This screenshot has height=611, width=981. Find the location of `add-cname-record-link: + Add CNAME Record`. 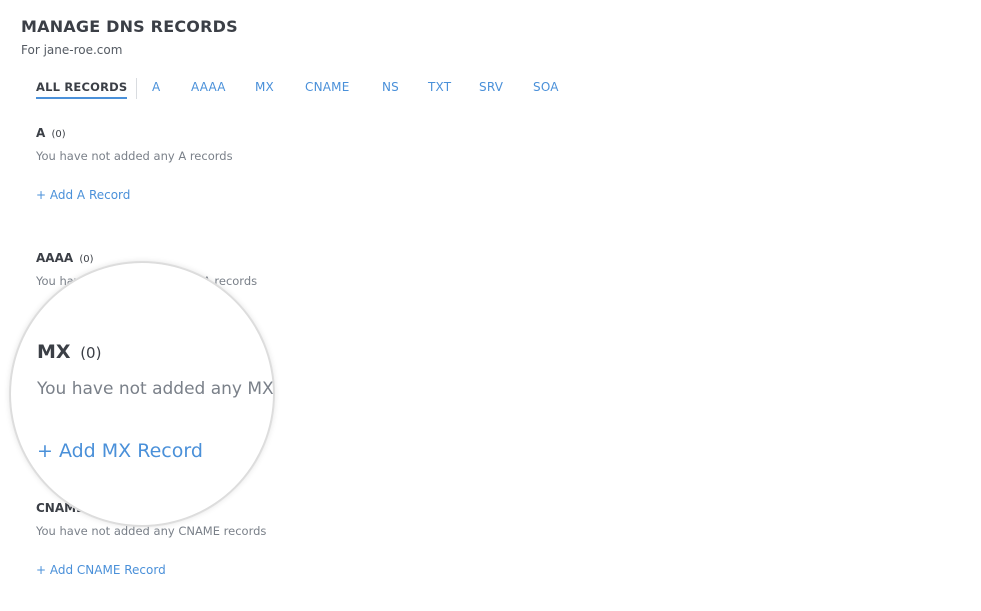

add-cname-record-link: + Add CNAME Record is located at coordinates (151, 570).